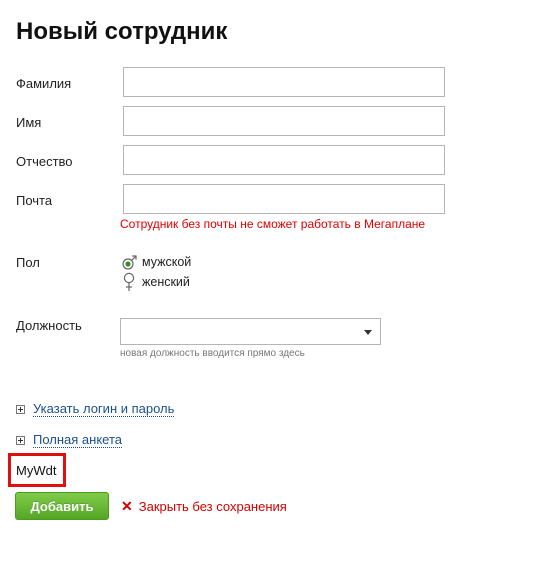 This screenshot has height=583, width=552. What do you see at coordinates (122, 31) in the screenshot?
I see `page-title: Новый сотрудник` at bounding box center [122, 31].